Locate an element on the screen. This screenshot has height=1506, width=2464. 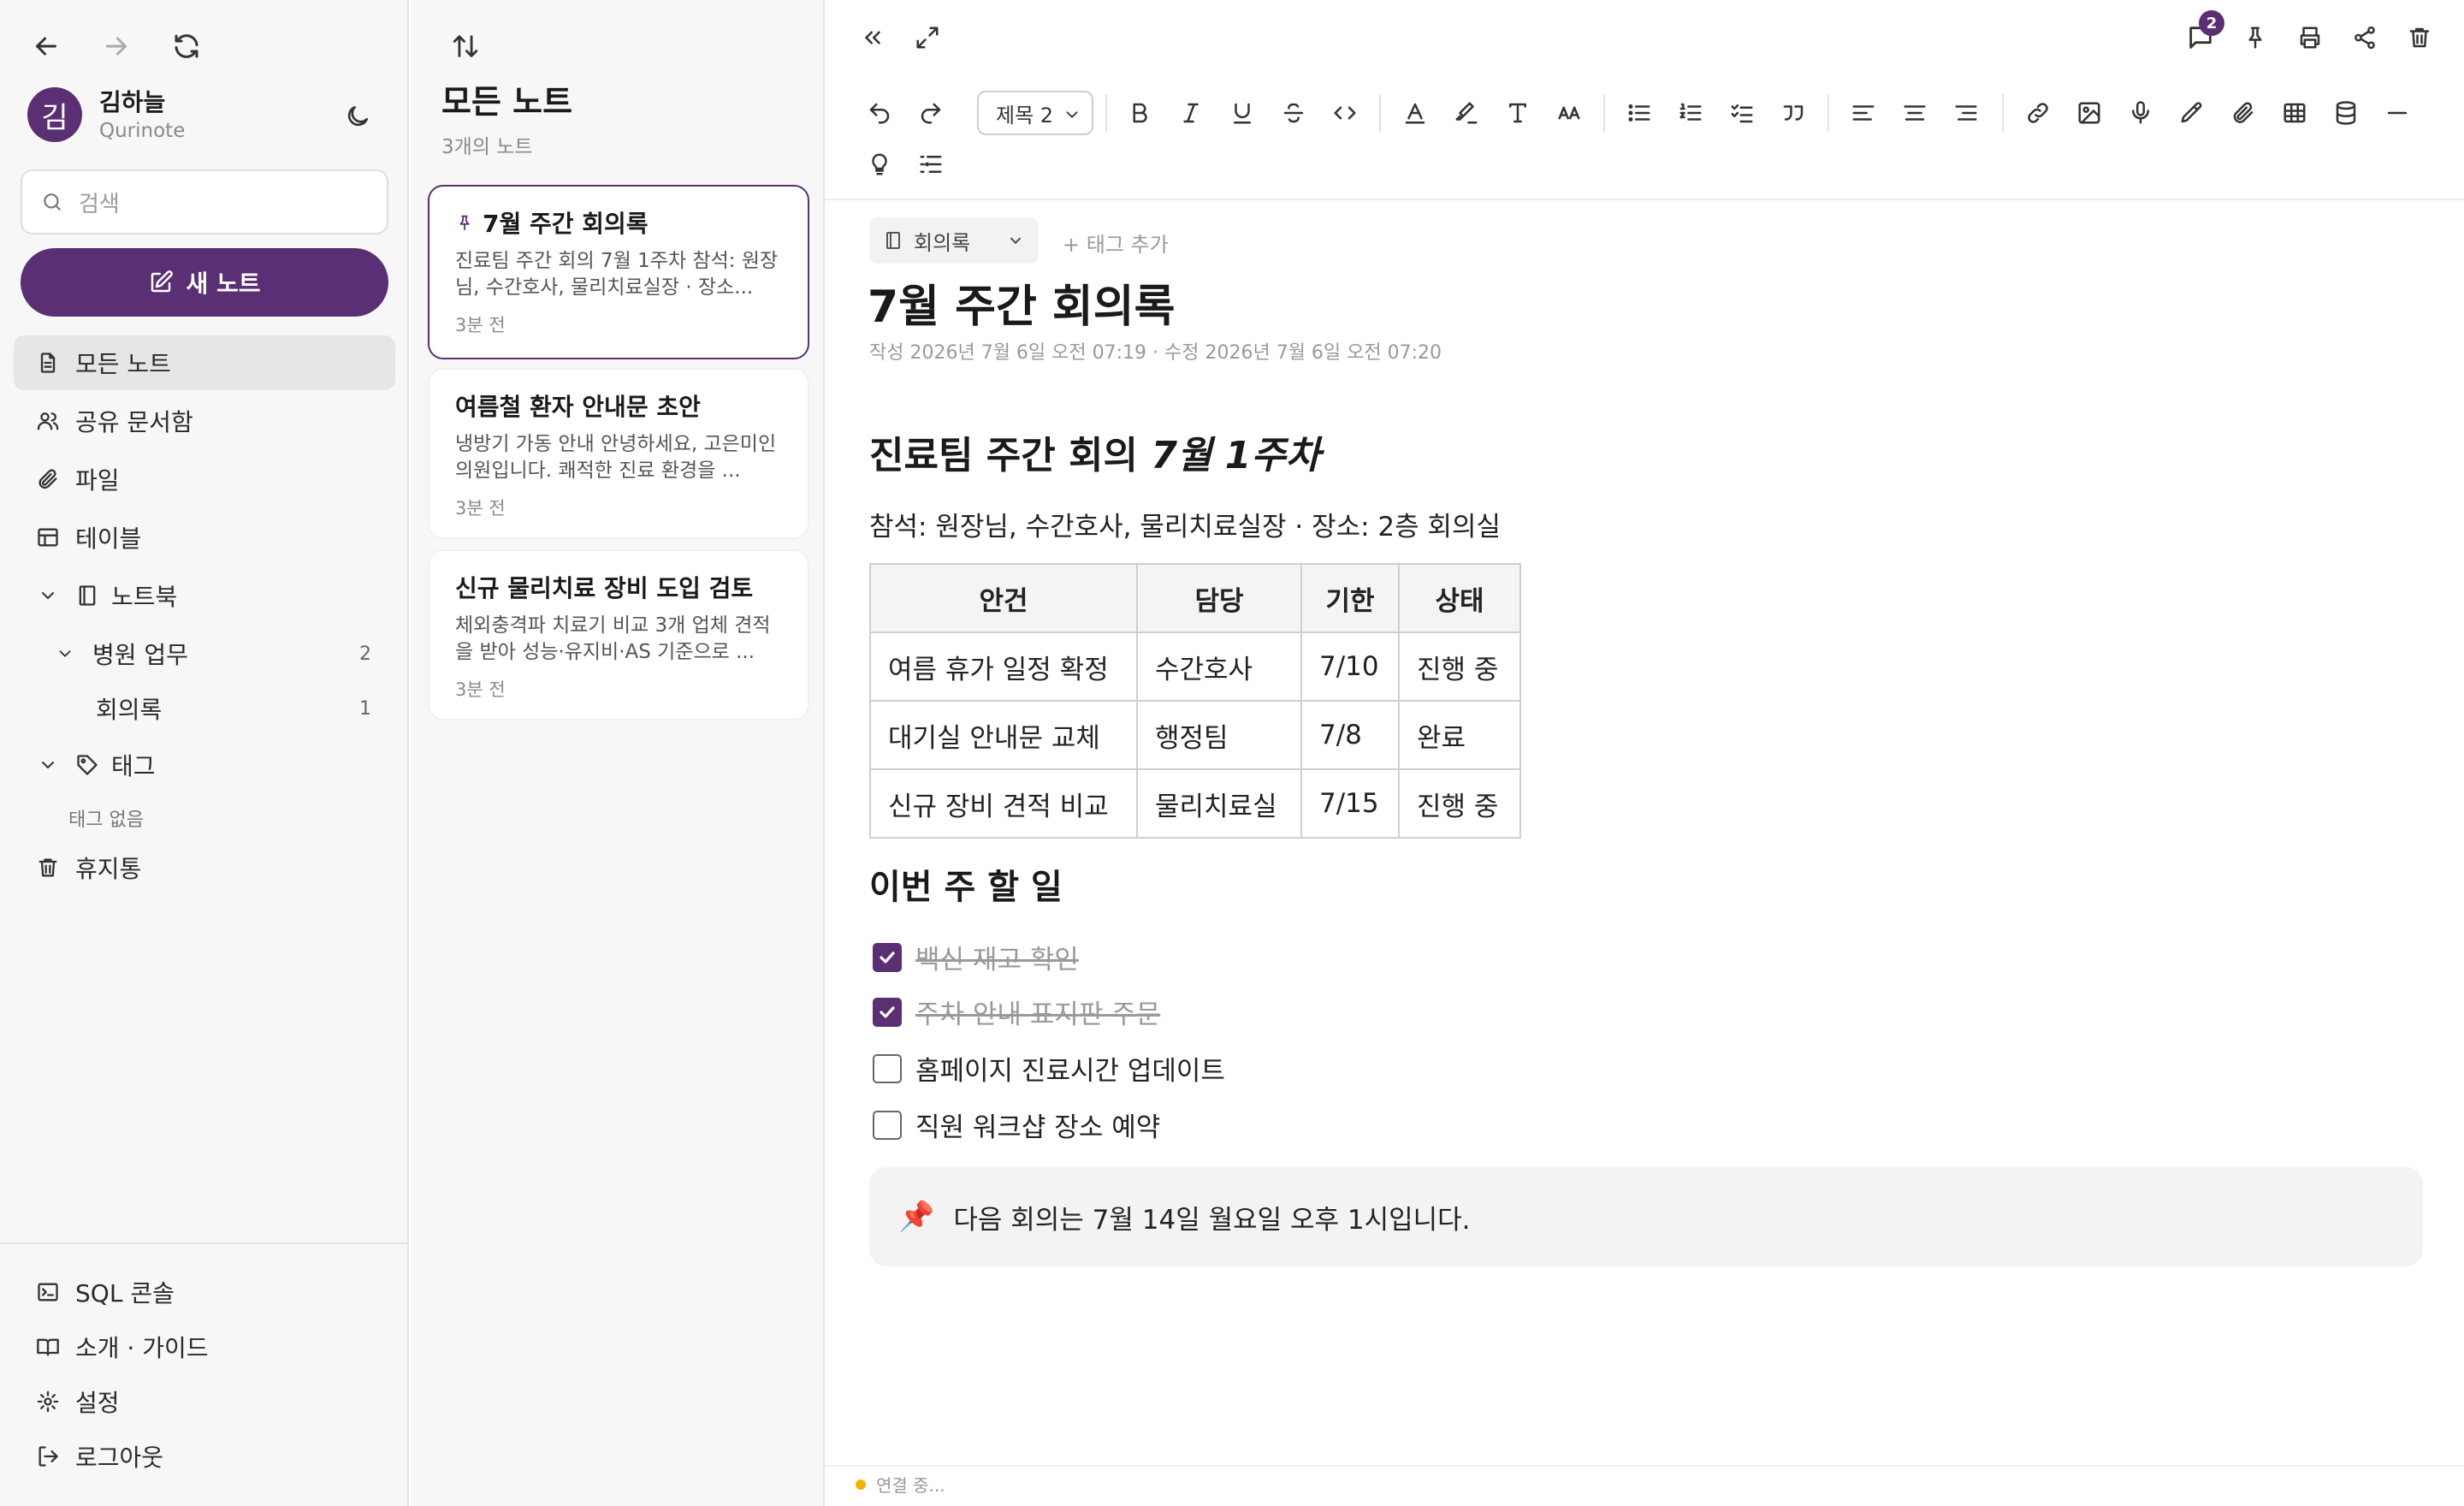
bullet-list-button is located at coordinates (1639, 113).